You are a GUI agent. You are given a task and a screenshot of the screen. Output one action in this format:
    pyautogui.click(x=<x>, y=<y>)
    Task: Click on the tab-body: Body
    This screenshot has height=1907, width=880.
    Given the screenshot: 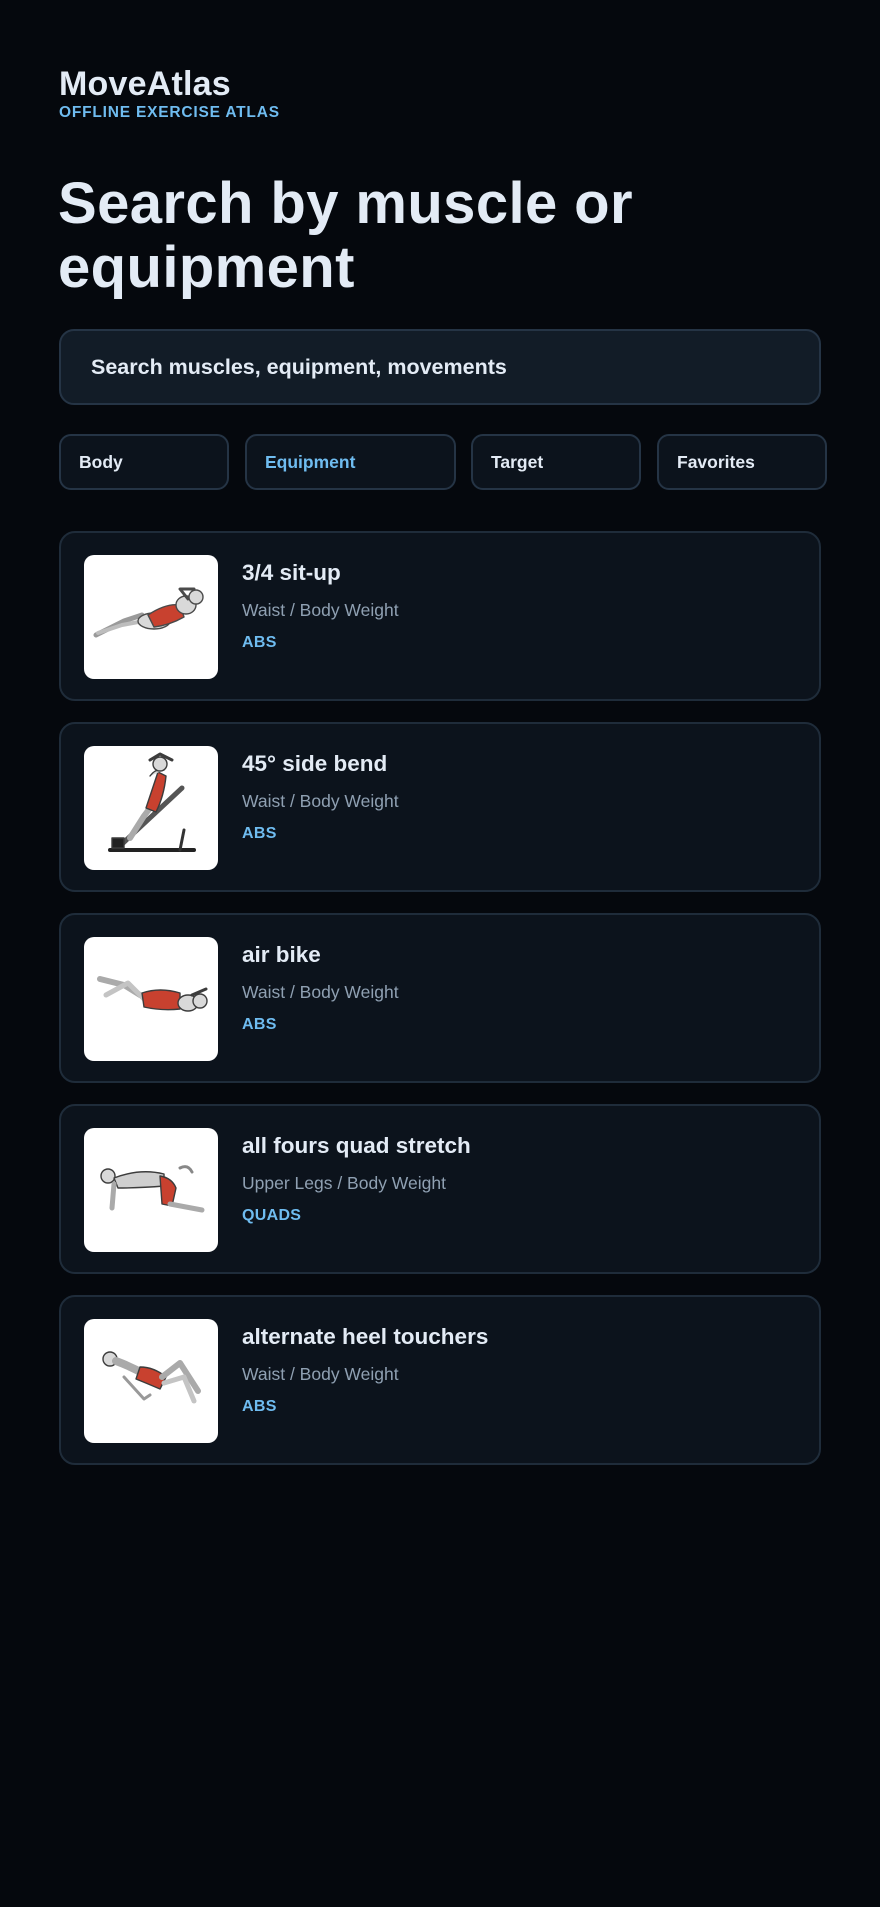 What is the action you would take?
    pyautogui.click(x=144, y=462)
    